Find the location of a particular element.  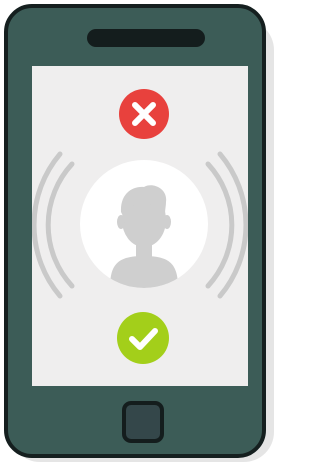

decline-call-button is located at coordinates (144, 114).